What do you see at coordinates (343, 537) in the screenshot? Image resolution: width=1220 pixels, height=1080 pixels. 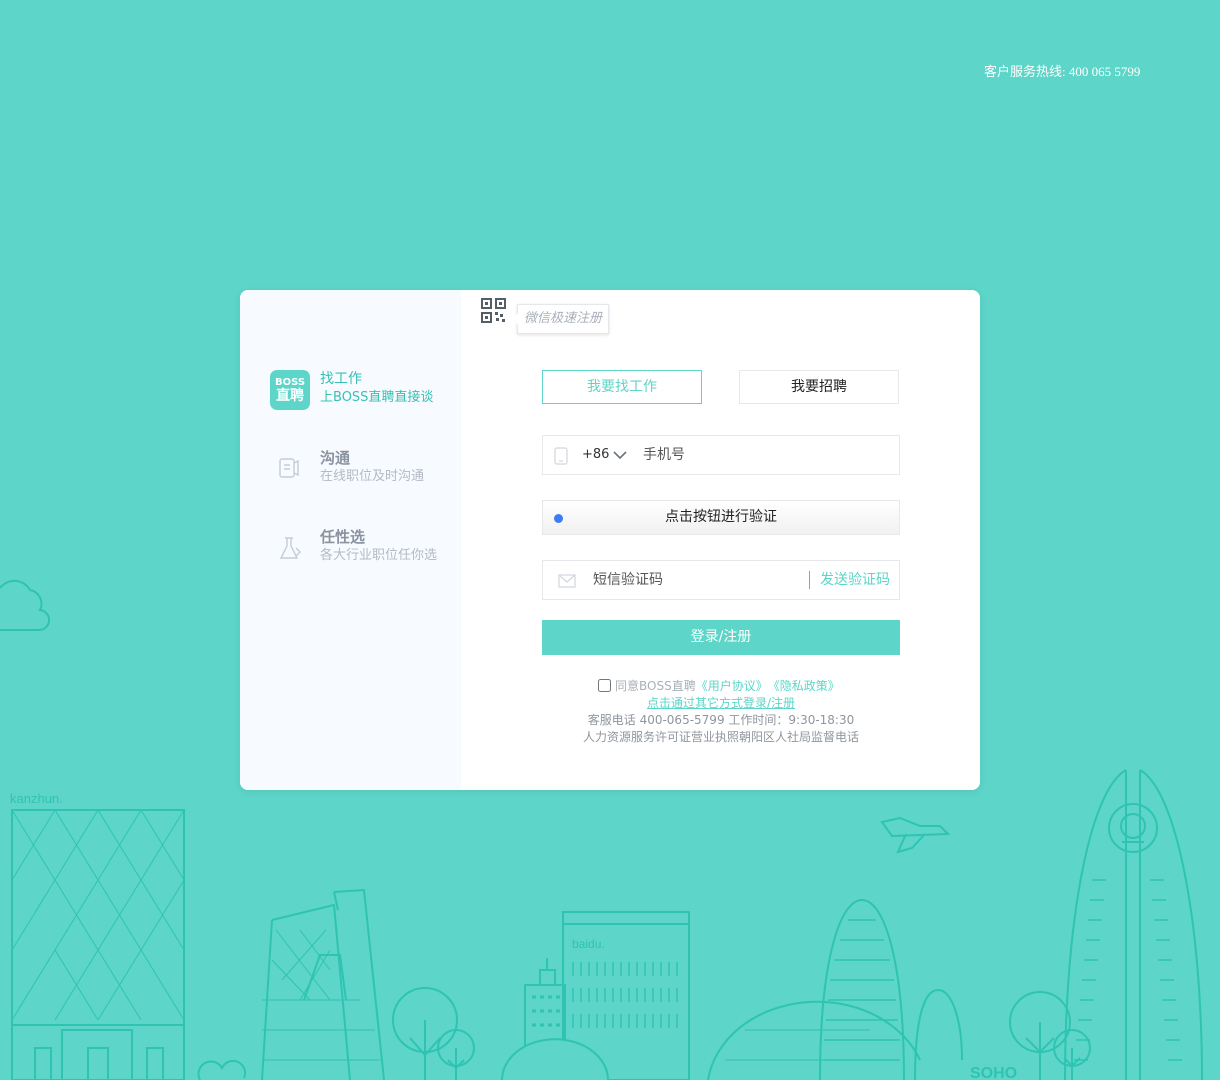 I see `feature-title: 任性选` at bounding box center [343, 537].